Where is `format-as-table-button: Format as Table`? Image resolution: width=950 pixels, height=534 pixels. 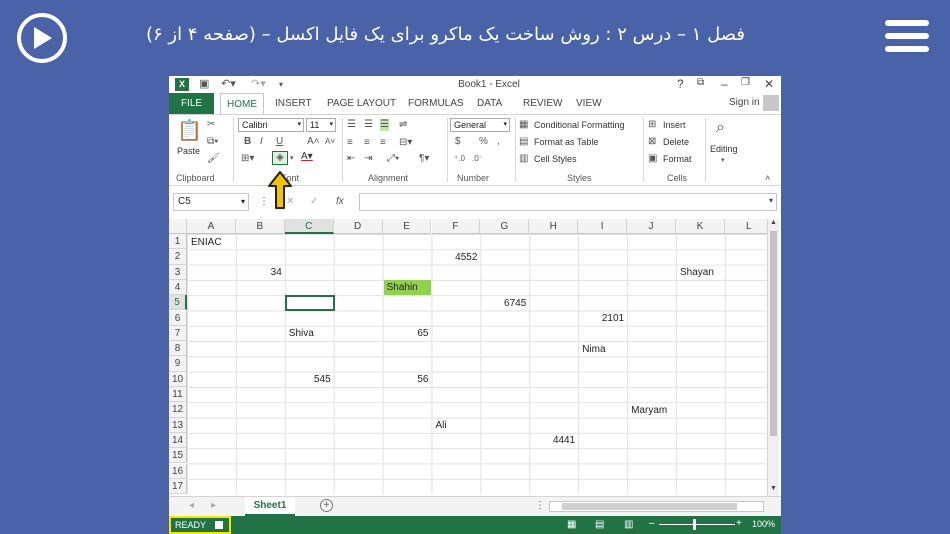 format-as-table-button: Format as Table is located at coordinates (566, 142).